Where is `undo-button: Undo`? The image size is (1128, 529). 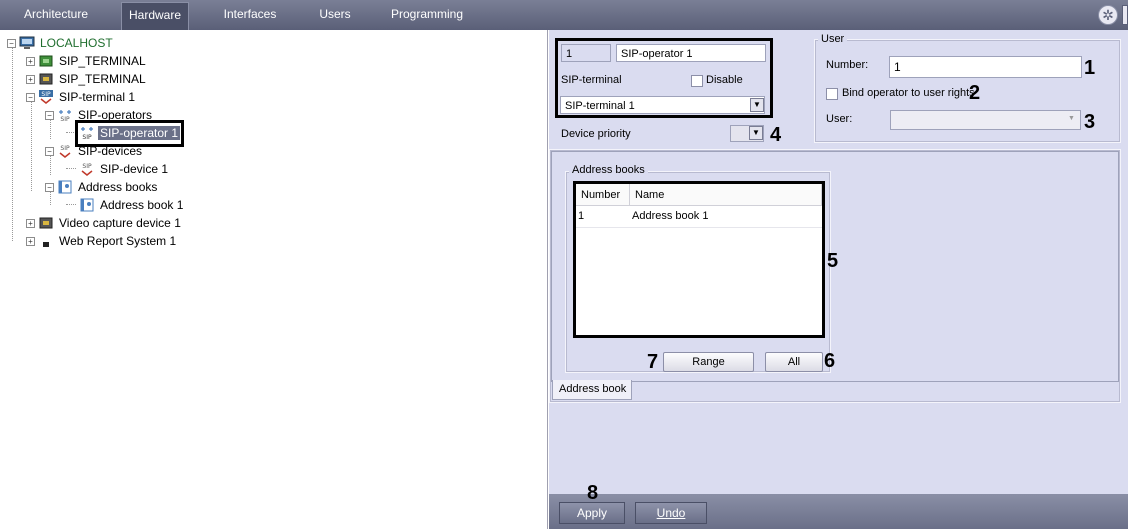 undo-button: Undo is located at coordinates (671, 513).